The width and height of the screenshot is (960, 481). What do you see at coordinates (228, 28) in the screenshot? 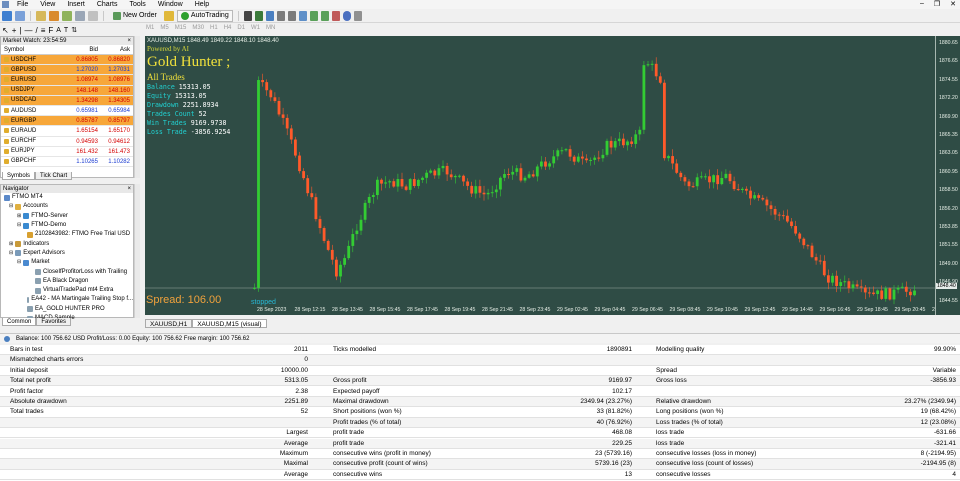
I see `timeframe-h4: H4` at bounding box center [228, 28].